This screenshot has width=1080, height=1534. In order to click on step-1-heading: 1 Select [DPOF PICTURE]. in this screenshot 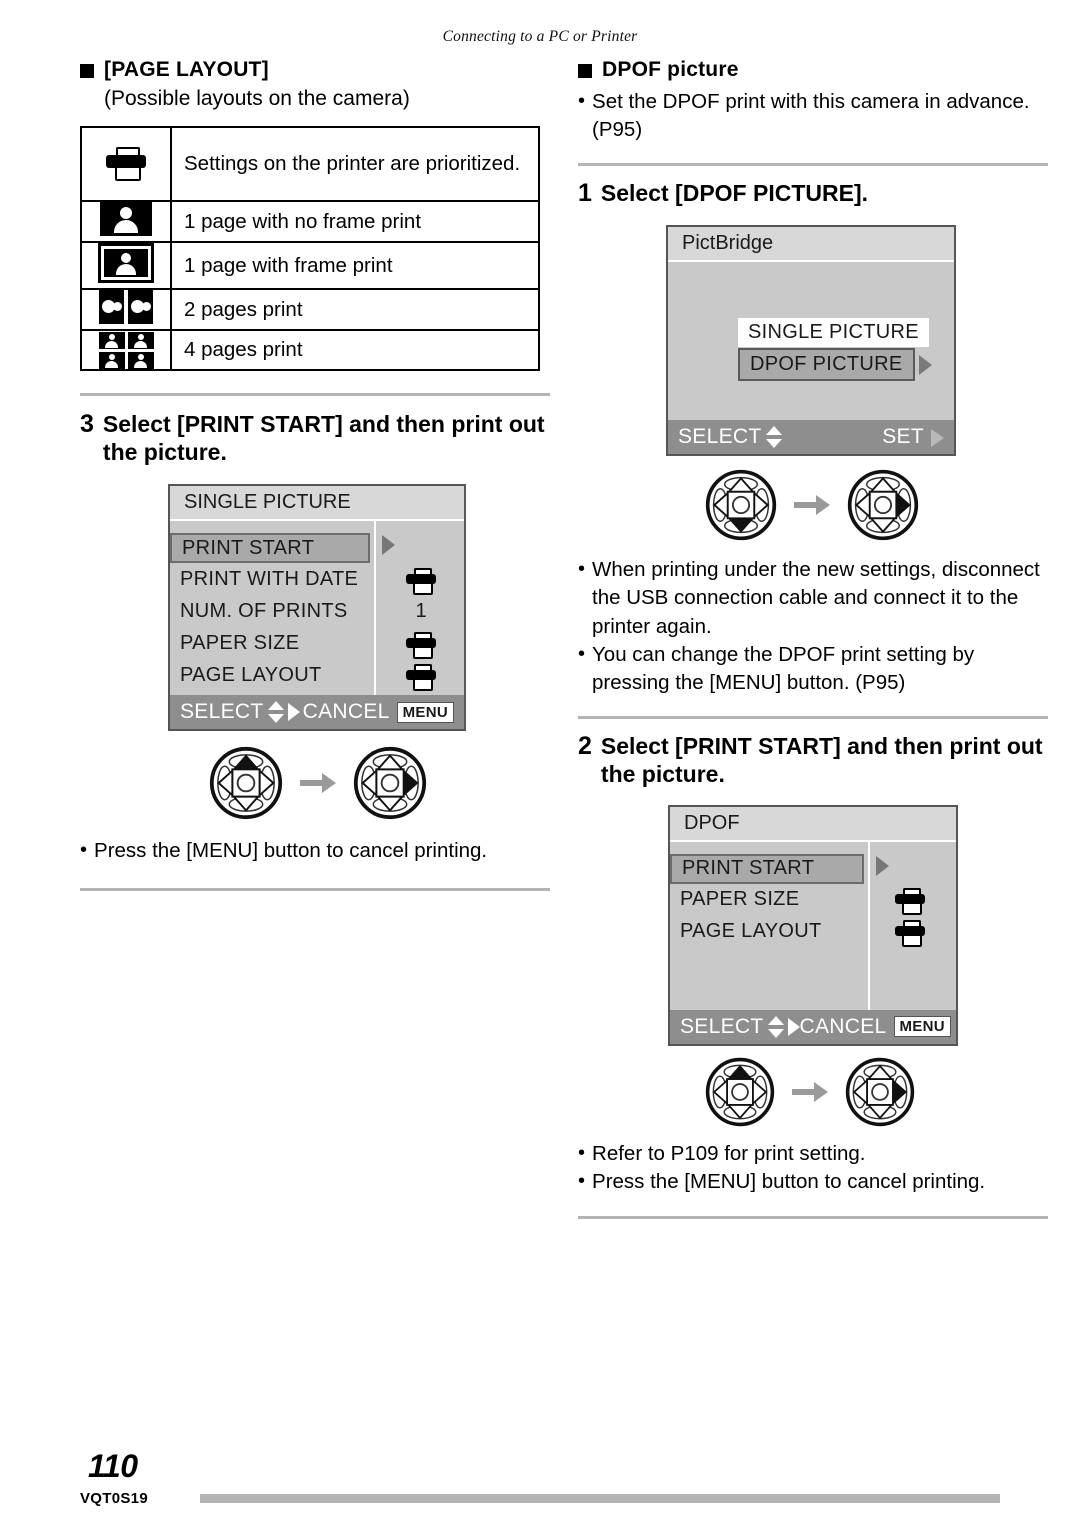, I will do `click(813, 194)`.